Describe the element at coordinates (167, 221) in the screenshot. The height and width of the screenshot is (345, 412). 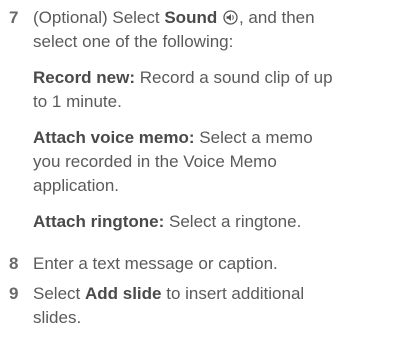
I see `option-attach-ringtone: Attach ringtone: Select a ringtone.` at that location.